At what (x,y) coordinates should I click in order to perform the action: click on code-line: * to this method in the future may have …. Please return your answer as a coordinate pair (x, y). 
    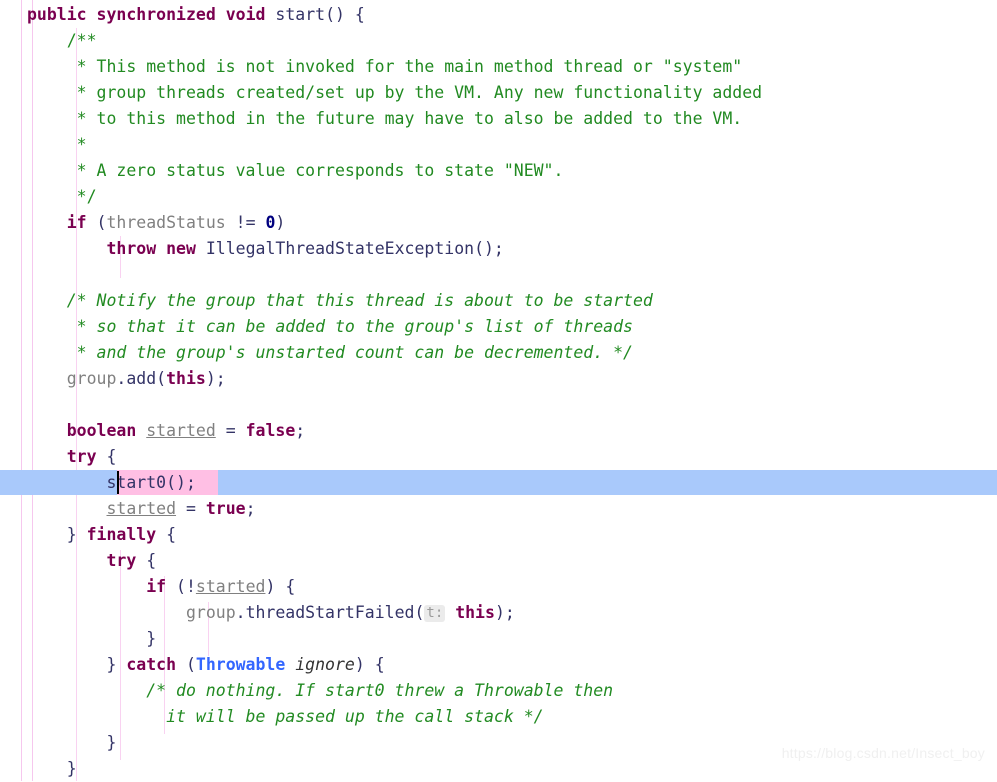
    Looking at the image, I should click on (385, 119).